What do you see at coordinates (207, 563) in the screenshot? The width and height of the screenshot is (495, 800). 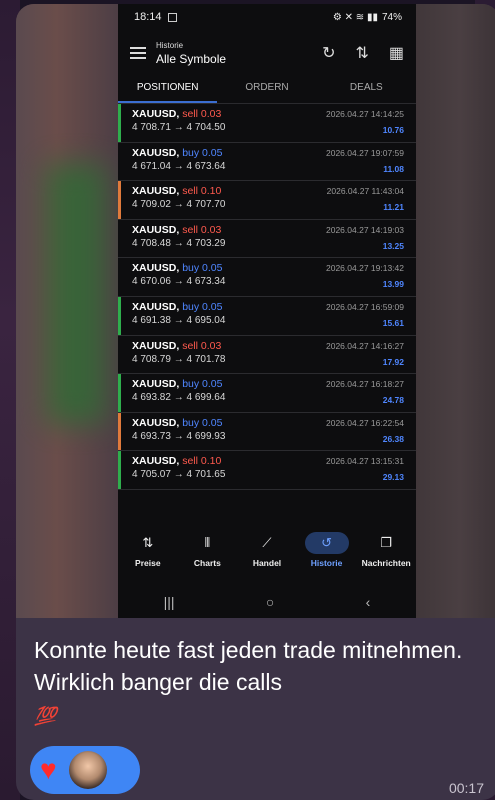 I see `nav-item-label: Charts` at bounding box center [207, 563].